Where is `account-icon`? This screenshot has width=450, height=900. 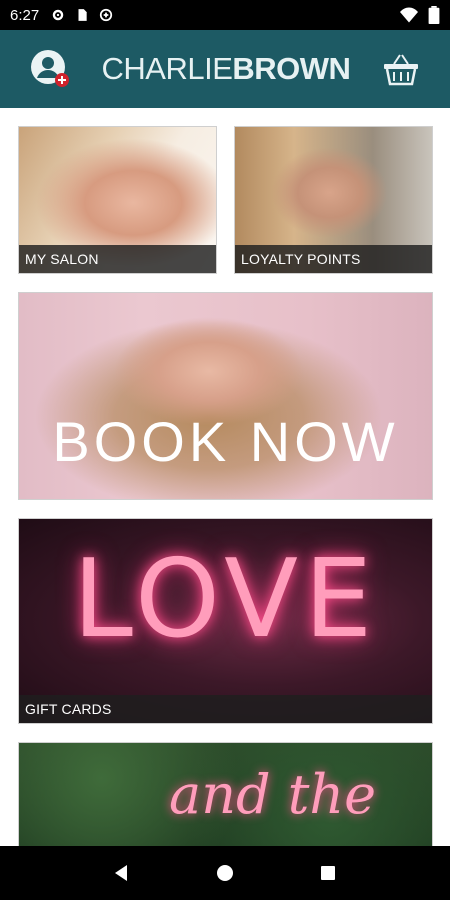
account-icon is located at coordinates (50, 68).